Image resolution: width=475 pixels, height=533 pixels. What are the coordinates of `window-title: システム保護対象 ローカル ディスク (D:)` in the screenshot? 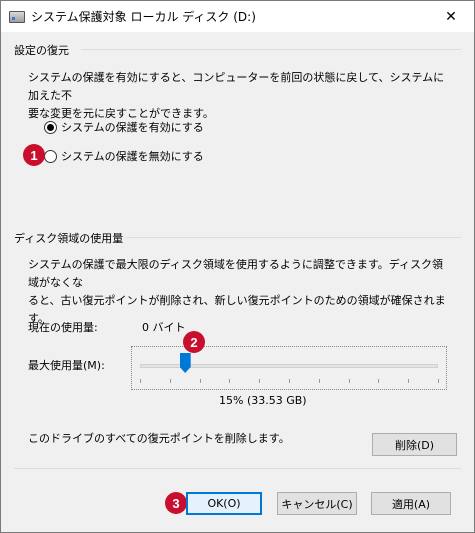 It's located at (143, 17).